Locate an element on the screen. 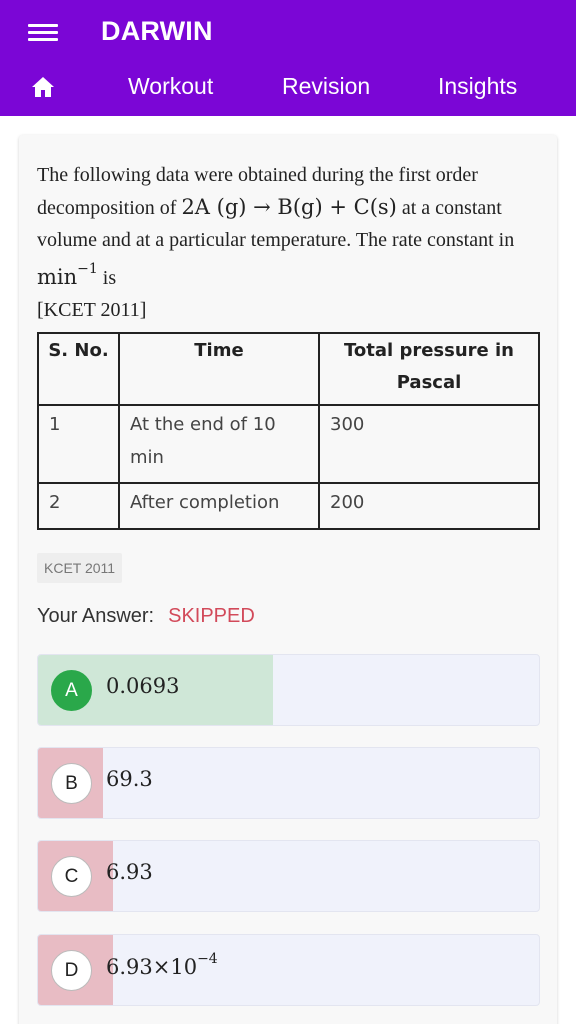 This screenshot has width=576, height=1024. table-row: 2 After completion 200 is located at coordinates (288, 506).